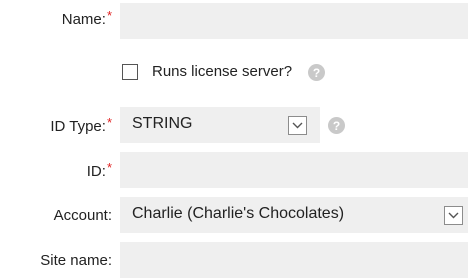 The image size is (468, 280). I want to click on runs-license-server-label: Runs license server?, so click(222, 71).